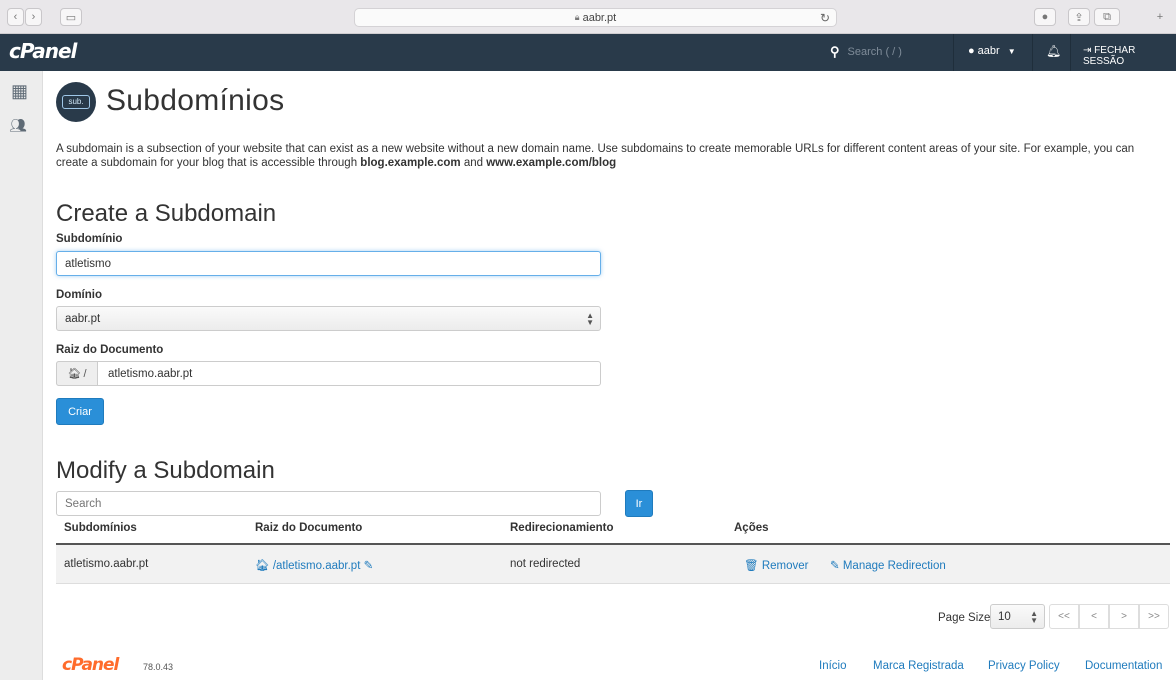  I want to click on page-size-label: Page Size, so click(964, 618).